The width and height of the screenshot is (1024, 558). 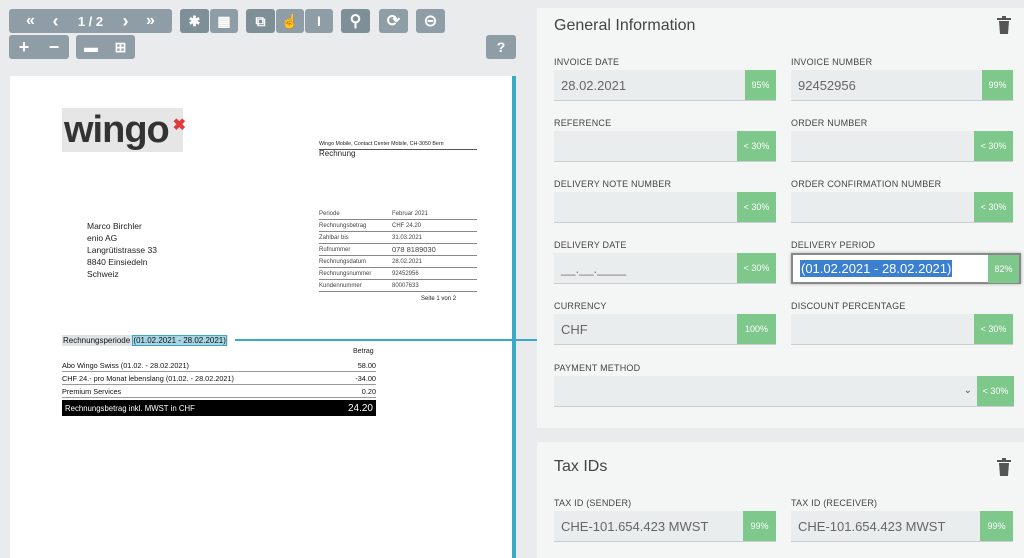 What do you see at coordinates (343, 261) in the screenshot?
I see `info-key: Rechnungsdatum` at bounding box center [343, 261].